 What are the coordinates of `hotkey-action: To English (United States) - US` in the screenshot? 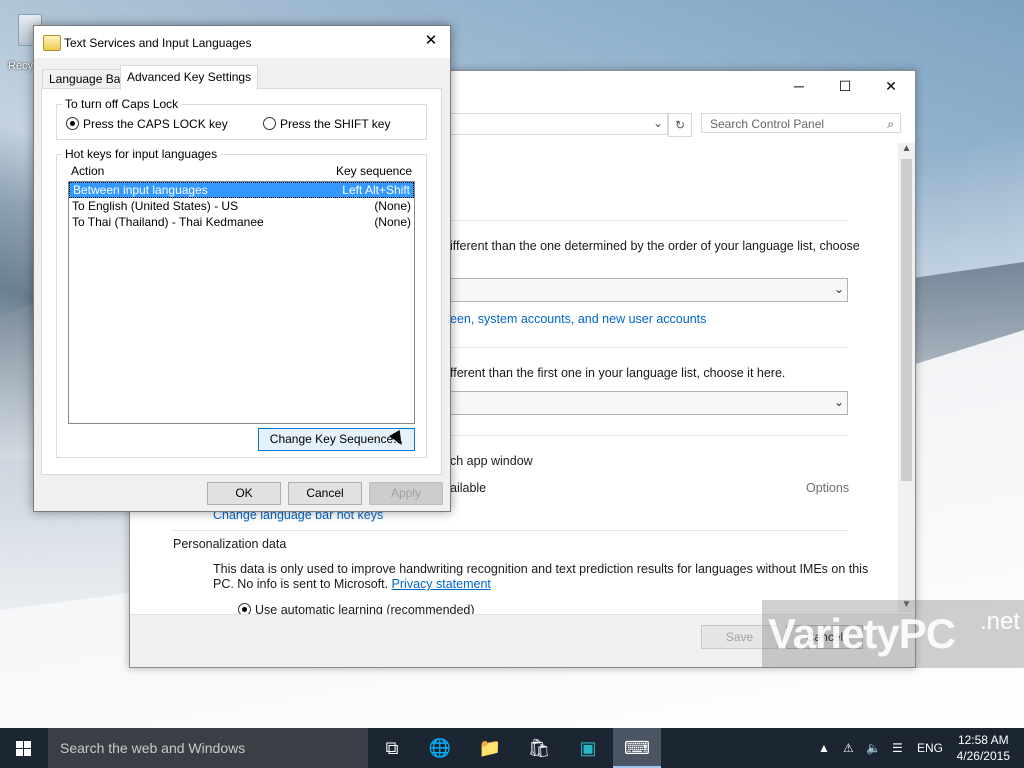 It's located at (155, 206).